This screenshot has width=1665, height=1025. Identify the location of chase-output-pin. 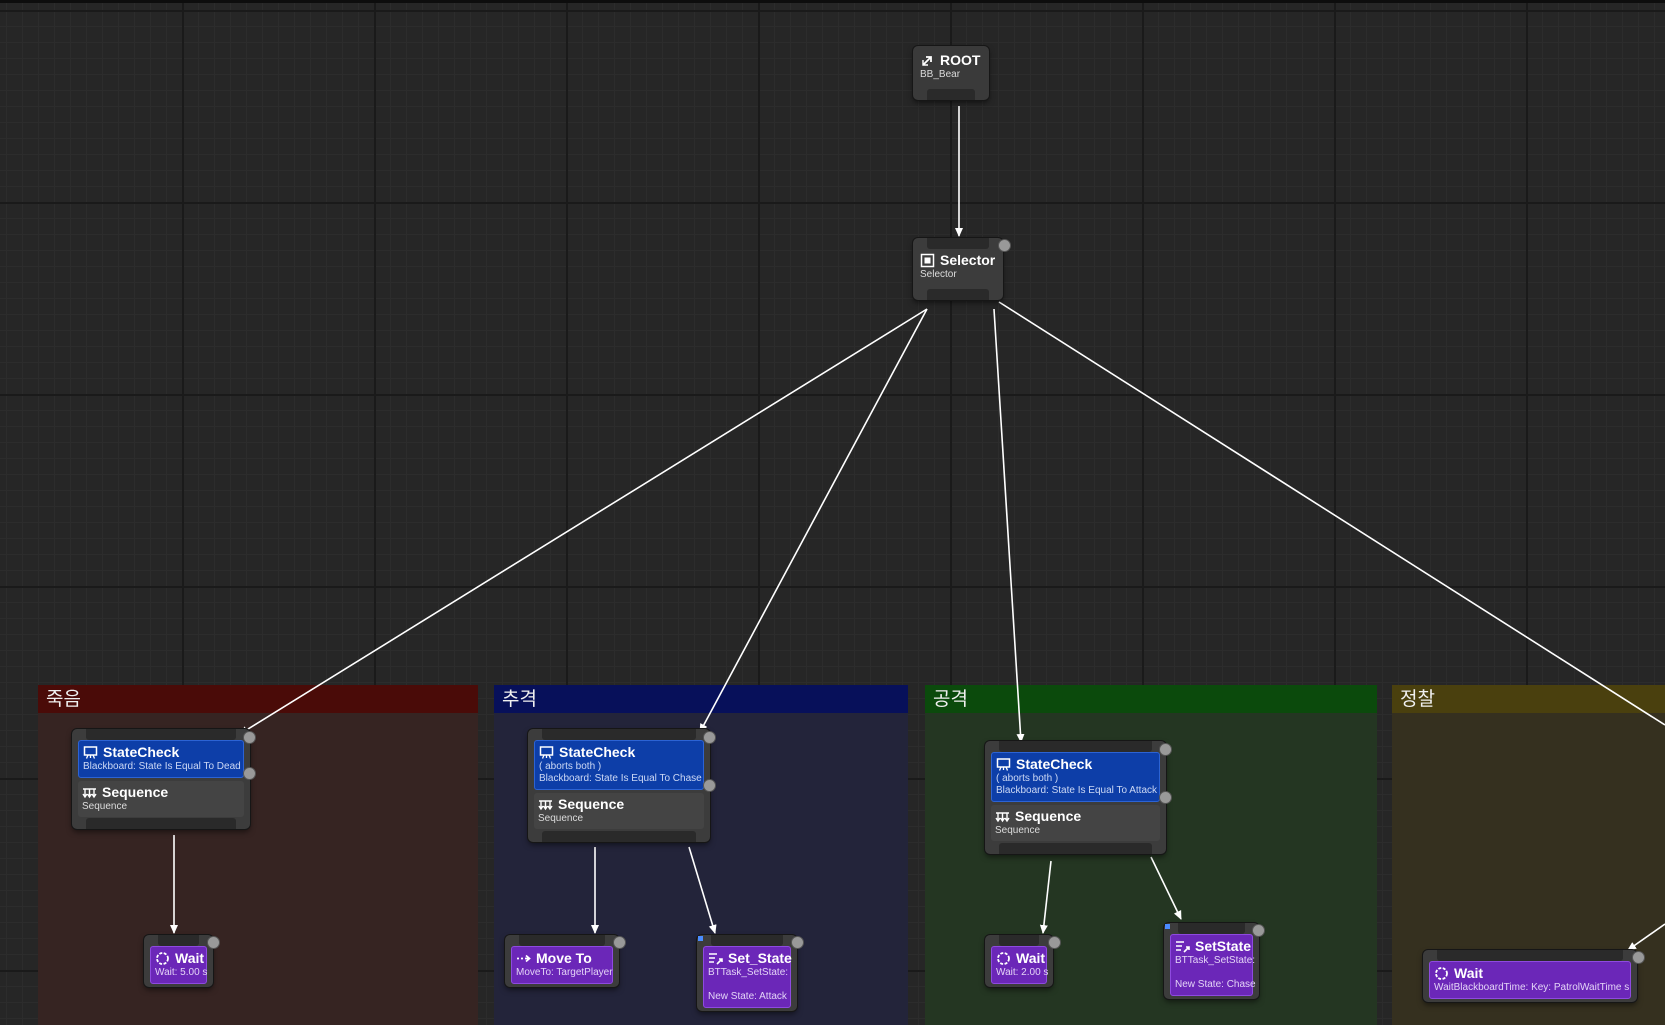
(619, 836).